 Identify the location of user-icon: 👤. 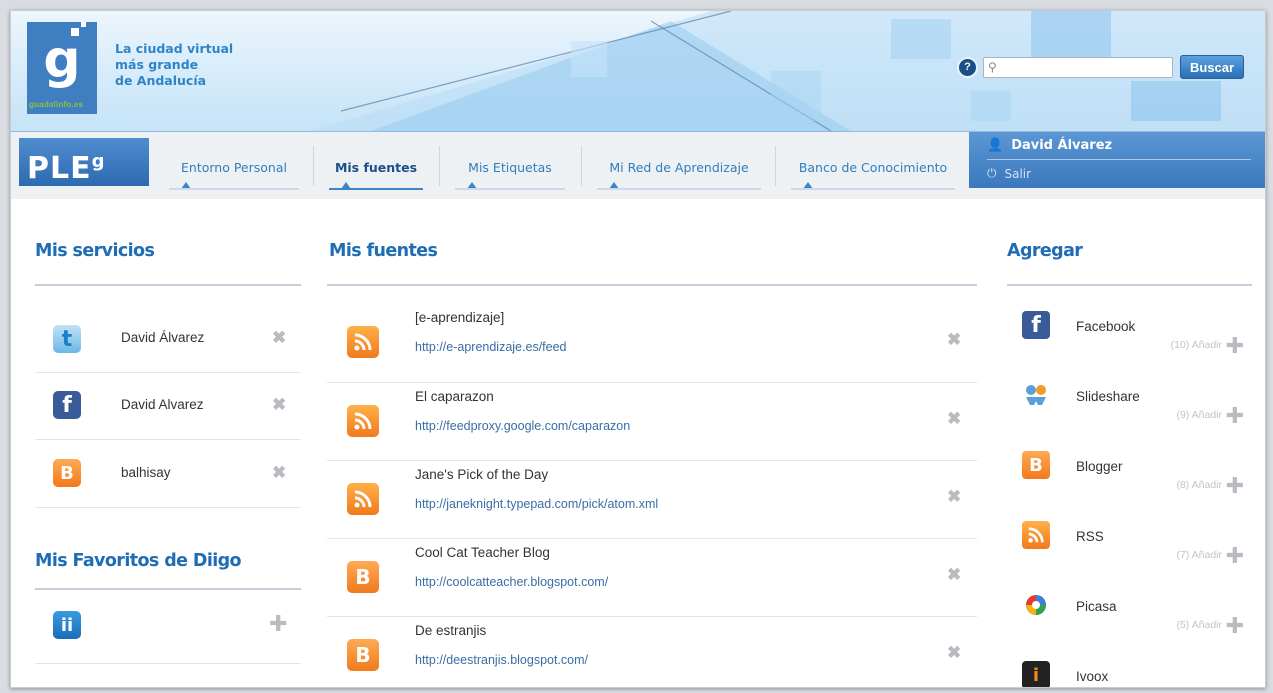
(995, 145).